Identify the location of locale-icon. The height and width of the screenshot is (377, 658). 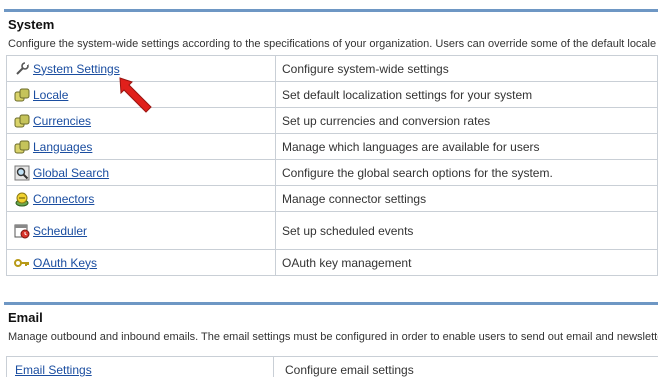
(22, 94).